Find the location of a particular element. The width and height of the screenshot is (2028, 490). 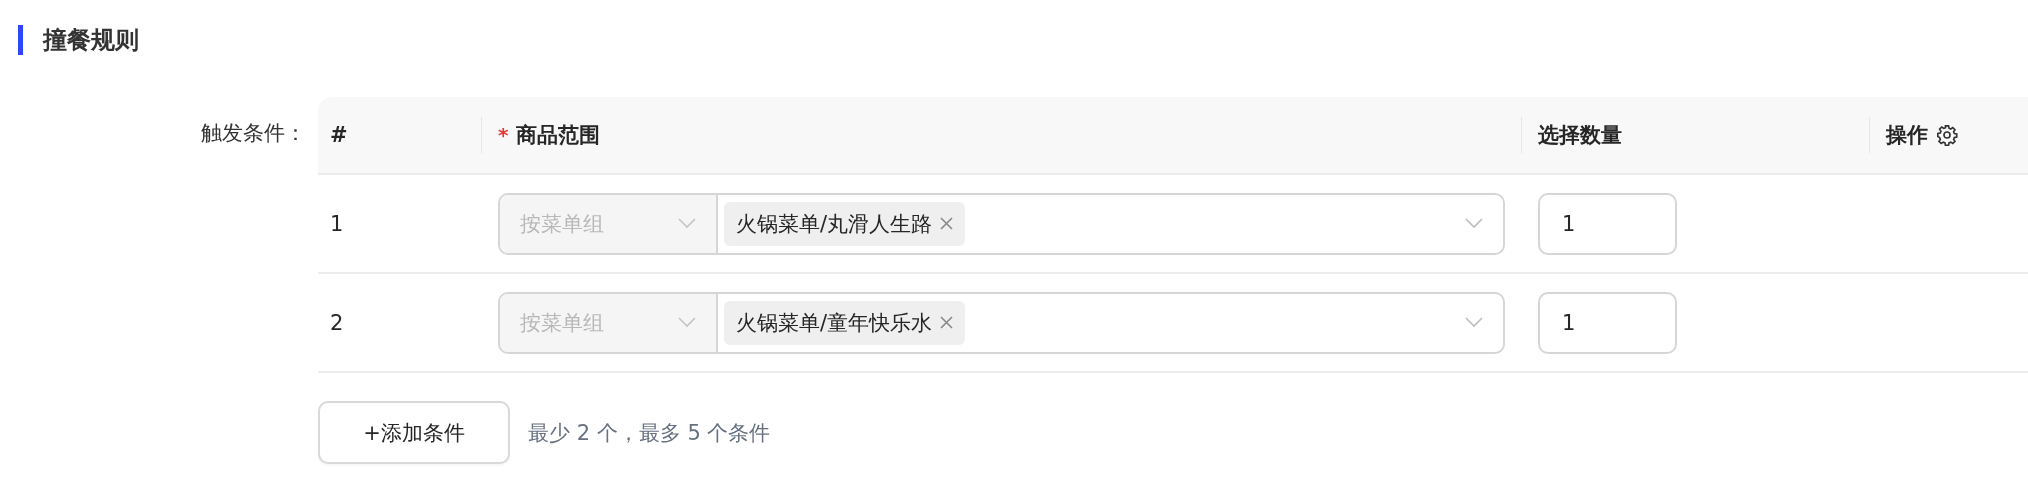

row-index: 1 is located at coordinates (337, 223).